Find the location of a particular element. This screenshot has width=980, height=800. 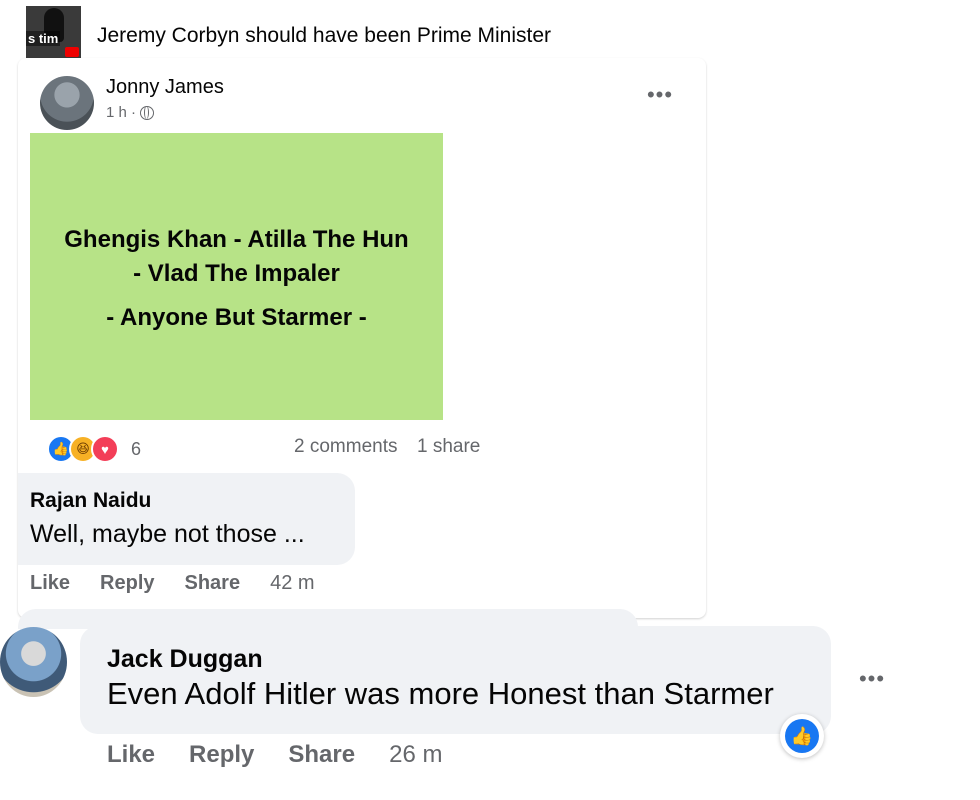

comments-count-link: 2 comments is located at coordinates (345, 447).